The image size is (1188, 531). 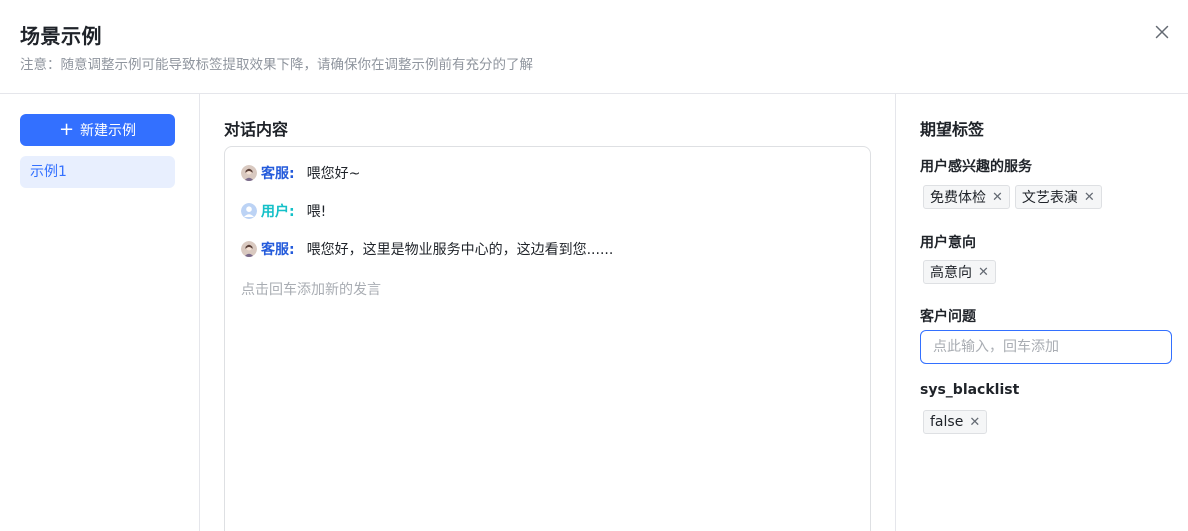 What do you see at coordinates (970, 390) in the screenshot?
I see `label-group-name: sys_blacklist` at bounding box center [970, 390].